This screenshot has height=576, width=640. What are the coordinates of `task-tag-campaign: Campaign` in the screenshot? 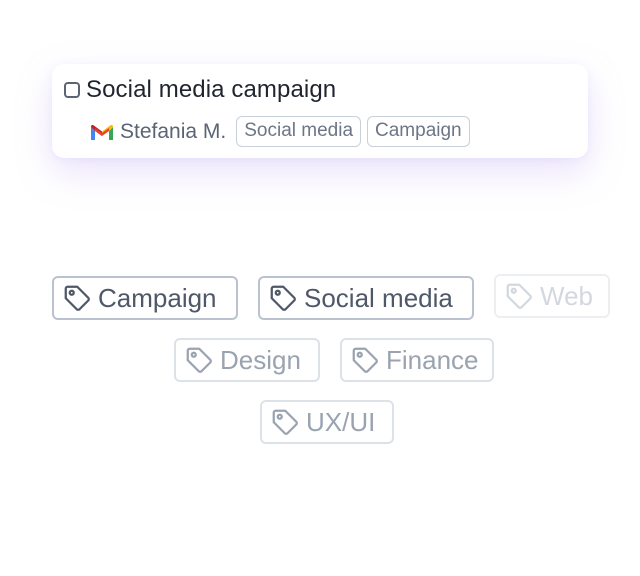 It's located at (418, 131).